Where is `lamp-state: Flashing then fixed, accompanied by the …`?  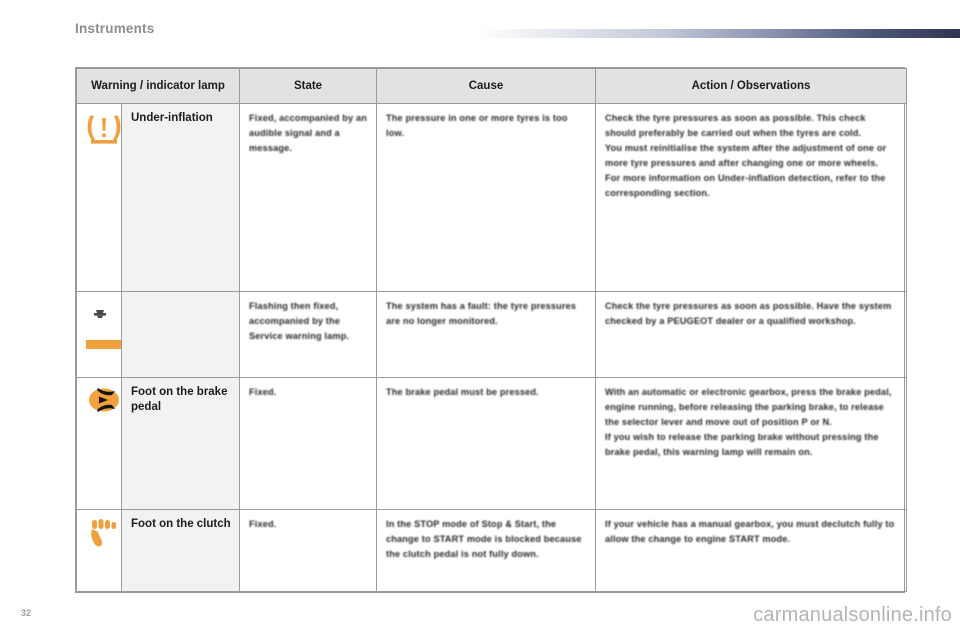 lamp-state: Flashing then fixed, accompanied by the … is located at coordinates (308, 334).